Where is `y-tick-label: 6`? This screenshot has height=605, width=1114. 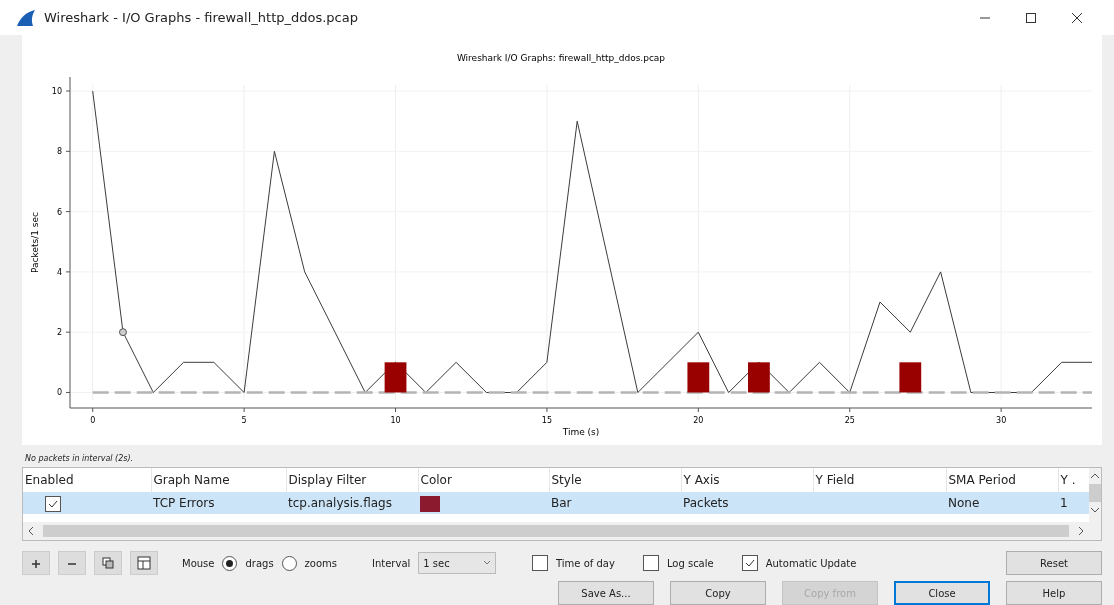
y-tick-label: 6 is located at coordinates (59, 212).